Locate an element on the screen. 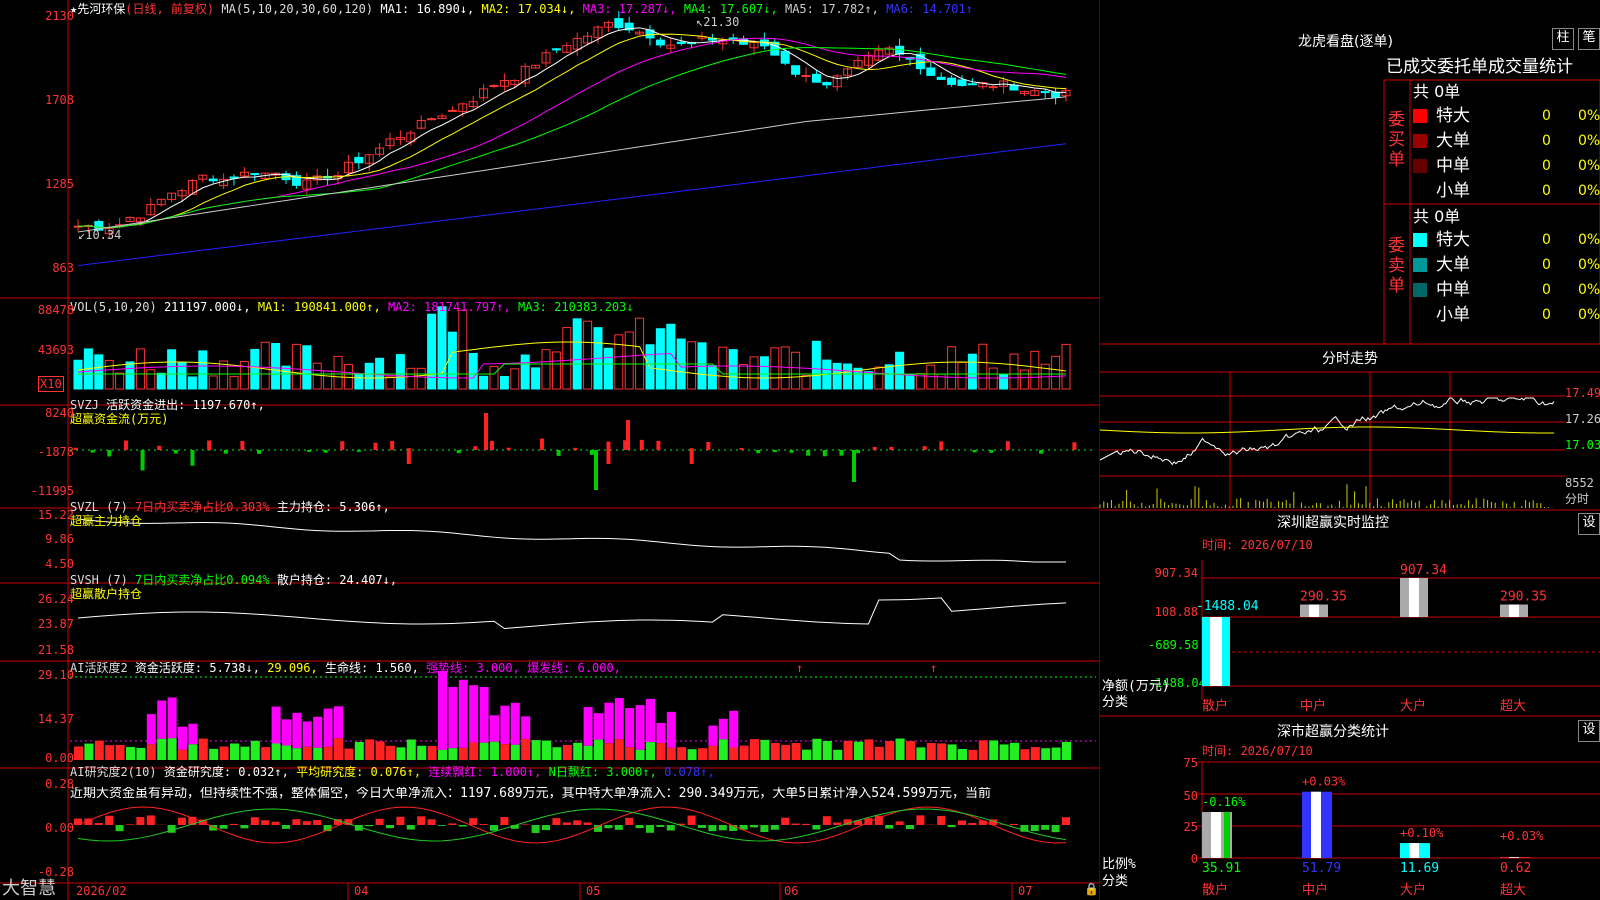 The image size is (1600, 900). svzl-subtitle: 超赢主力持仓 is located at coordinates (106, 521).